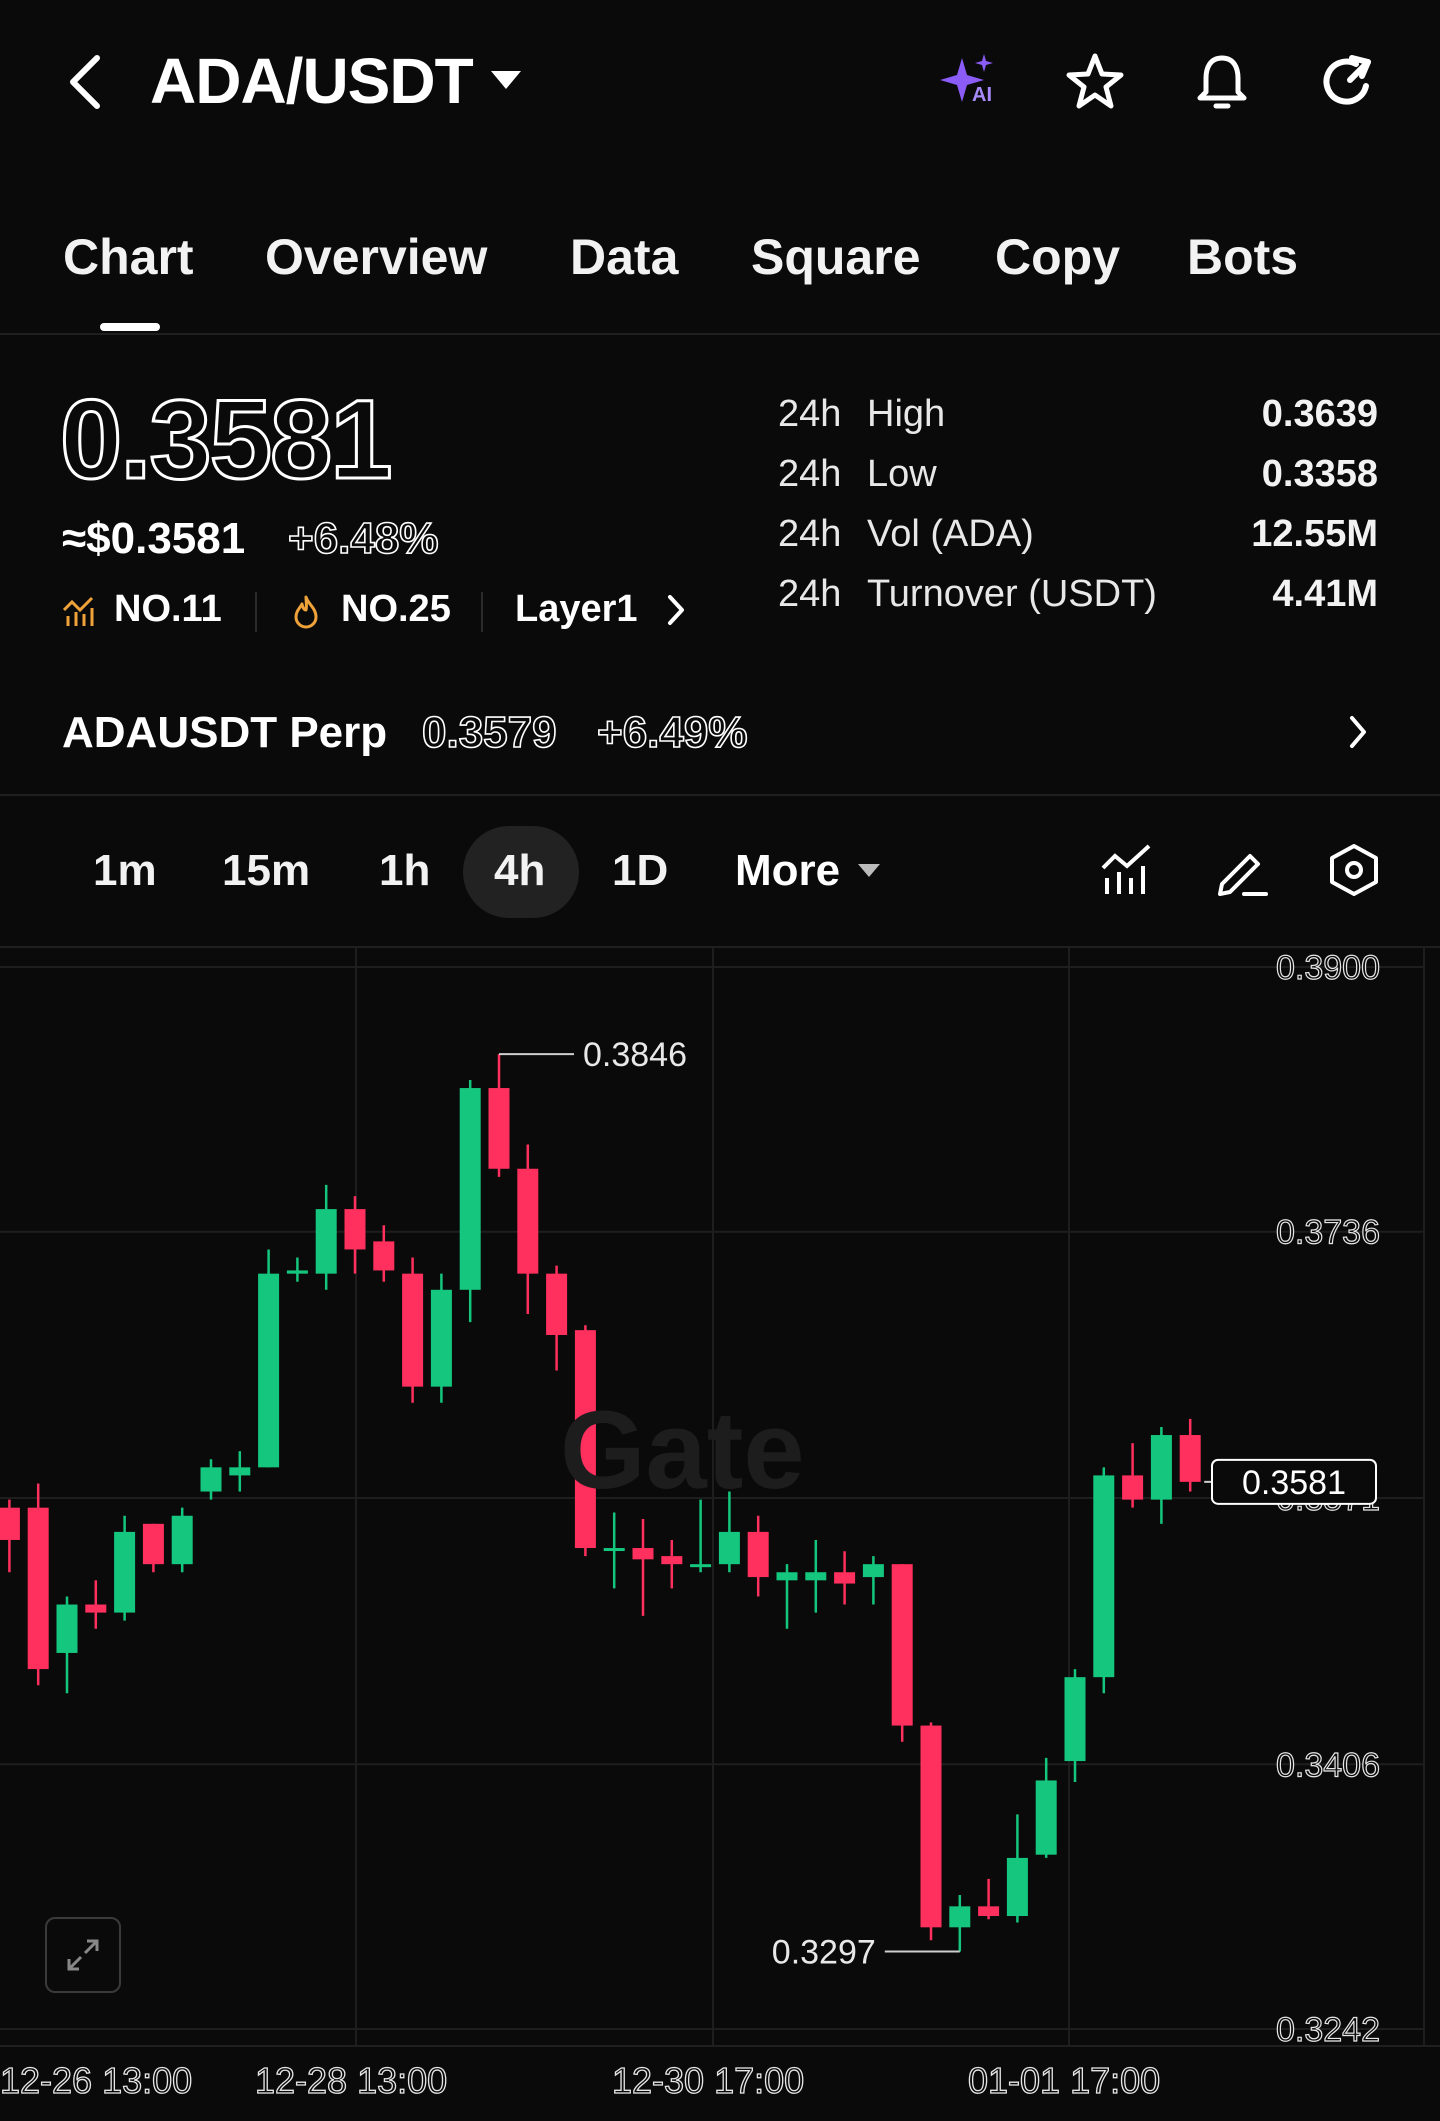 This screenshot has height=2121, width=1440. I want to click on share-refresh-icon, so click(1348, 82).